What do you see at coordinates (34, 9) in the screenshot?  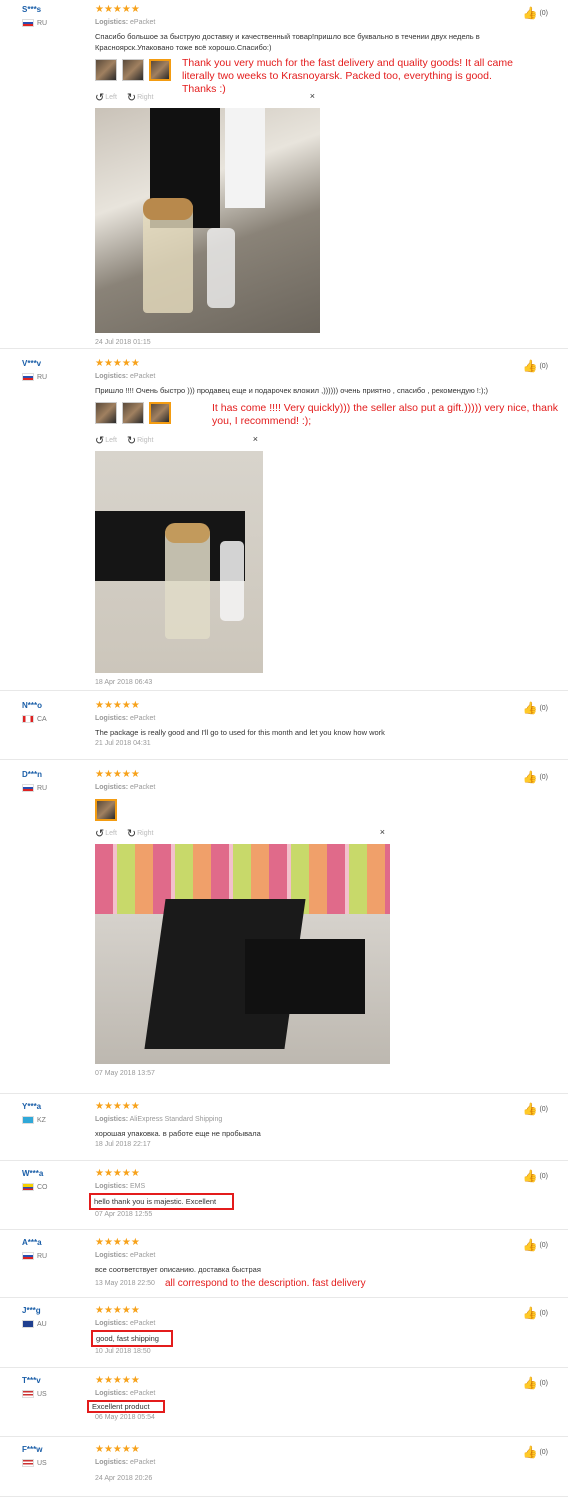 I see `reviewer-name: S***s` at bounding box center [34, 9].